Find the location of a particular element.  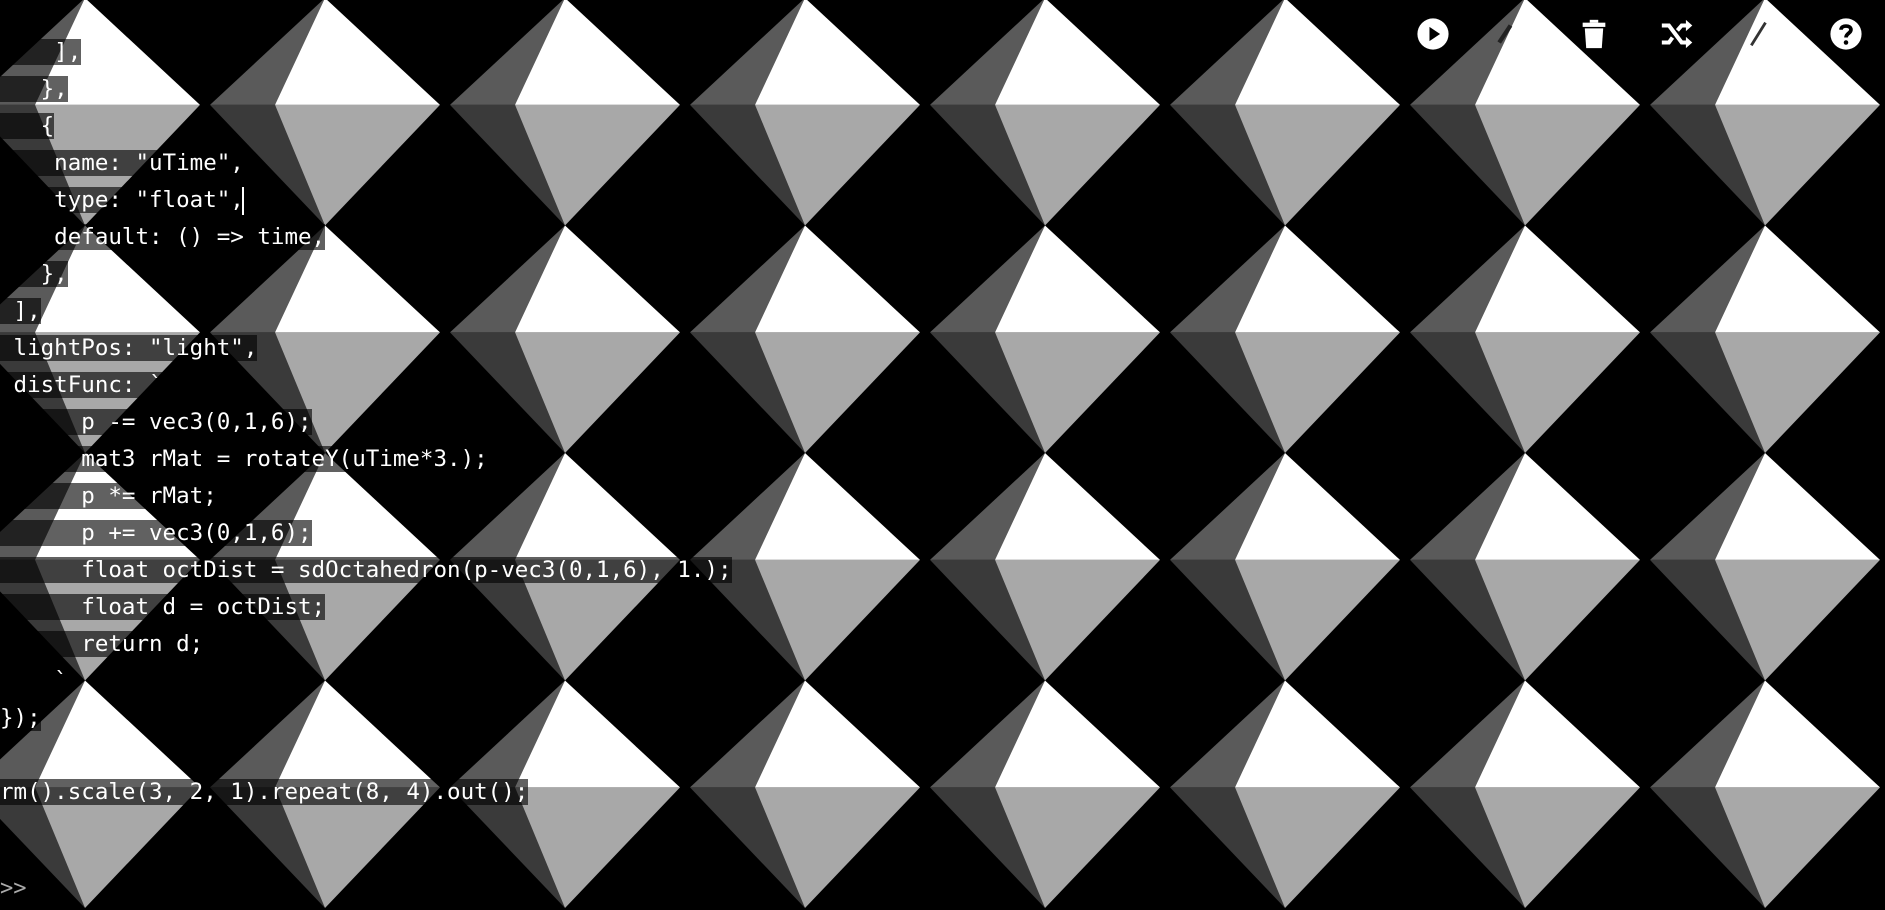

code-line-13: p *= rMat; is located at coordinates (108, 496).